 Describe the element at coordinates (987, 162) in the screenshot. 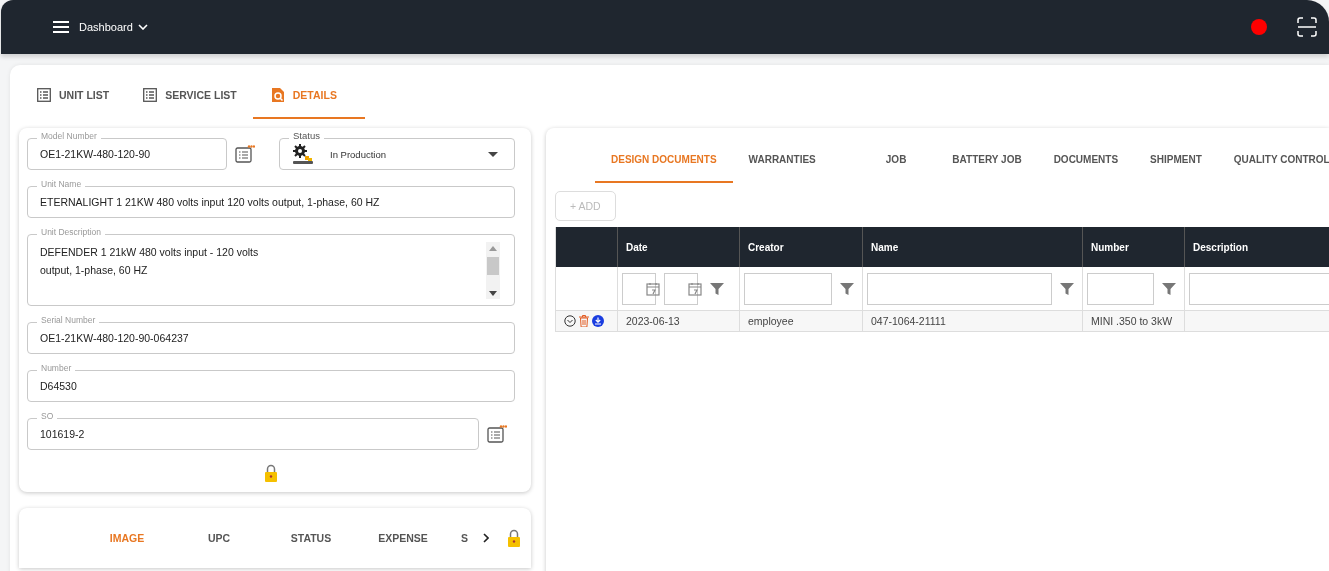

I see `tab: BATTERY JOB` at that location.